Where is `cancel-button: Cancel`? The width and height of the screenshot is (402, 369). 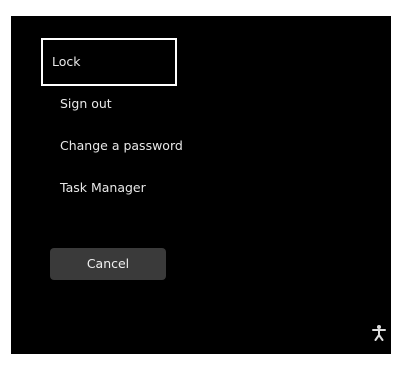 cancel-button: Cancel is located at coordinates (108, 264).